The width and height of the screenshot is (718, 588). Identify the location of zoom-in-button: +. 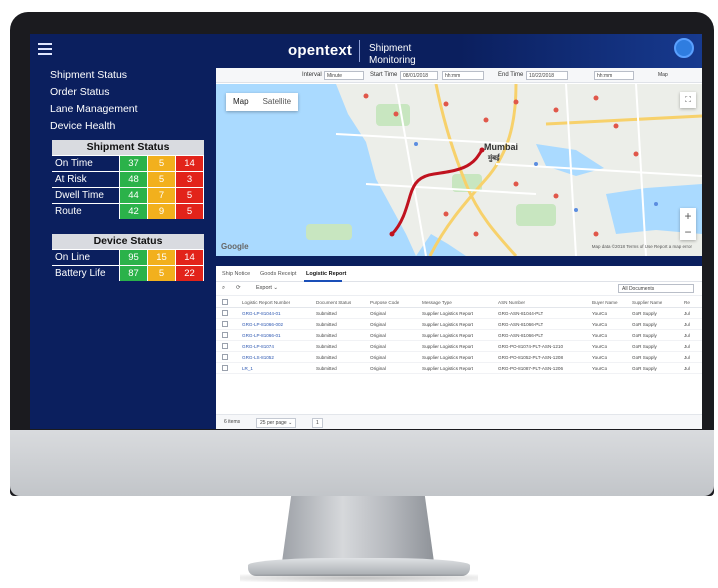
(688, 216).